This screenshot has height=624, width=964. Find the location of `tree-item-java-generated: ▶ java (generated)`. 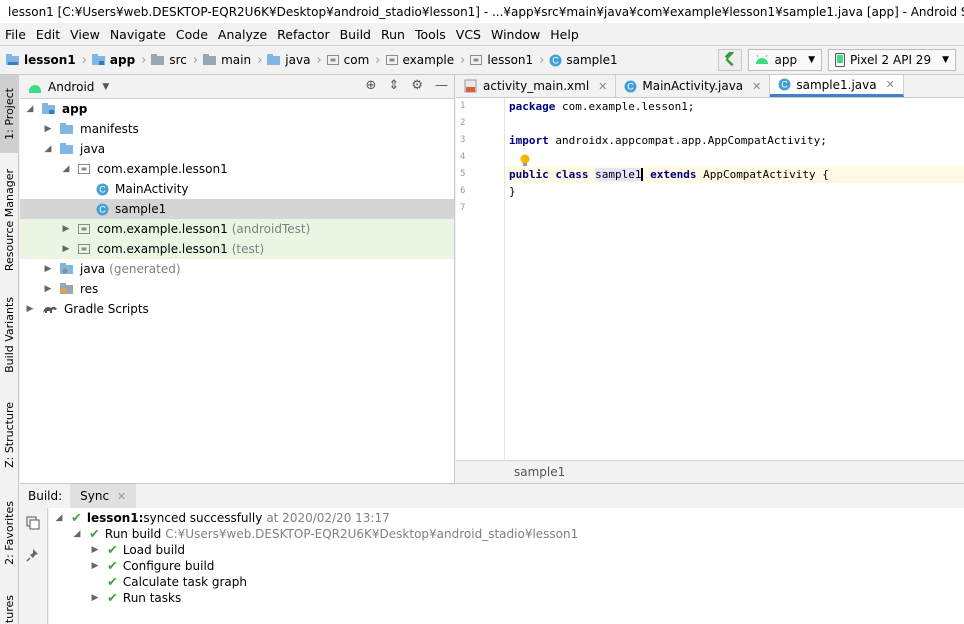

tree-item-java-generated: ▶ java (generated) is located at coordinates (237, 269).